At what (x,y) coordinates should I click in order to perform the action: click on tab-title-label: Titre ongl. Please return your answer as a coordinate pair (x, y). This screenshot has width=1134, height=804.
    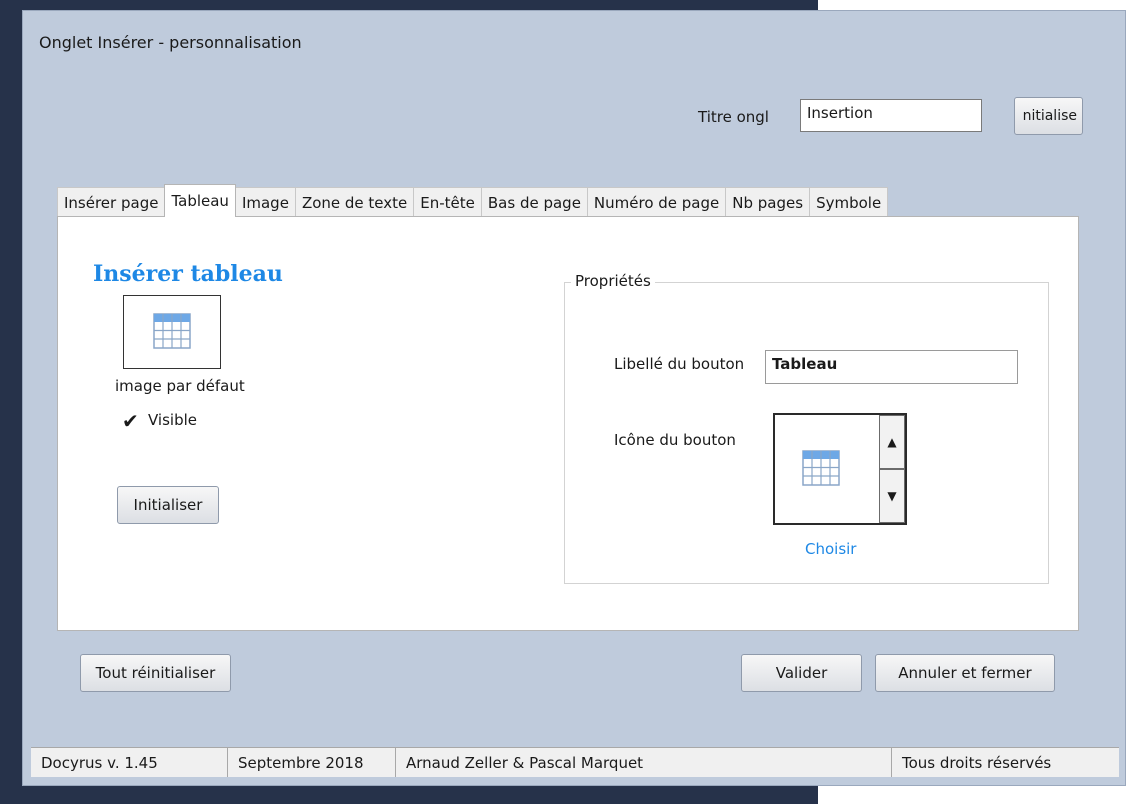
    Looking at the image, I should click on (733, 117).